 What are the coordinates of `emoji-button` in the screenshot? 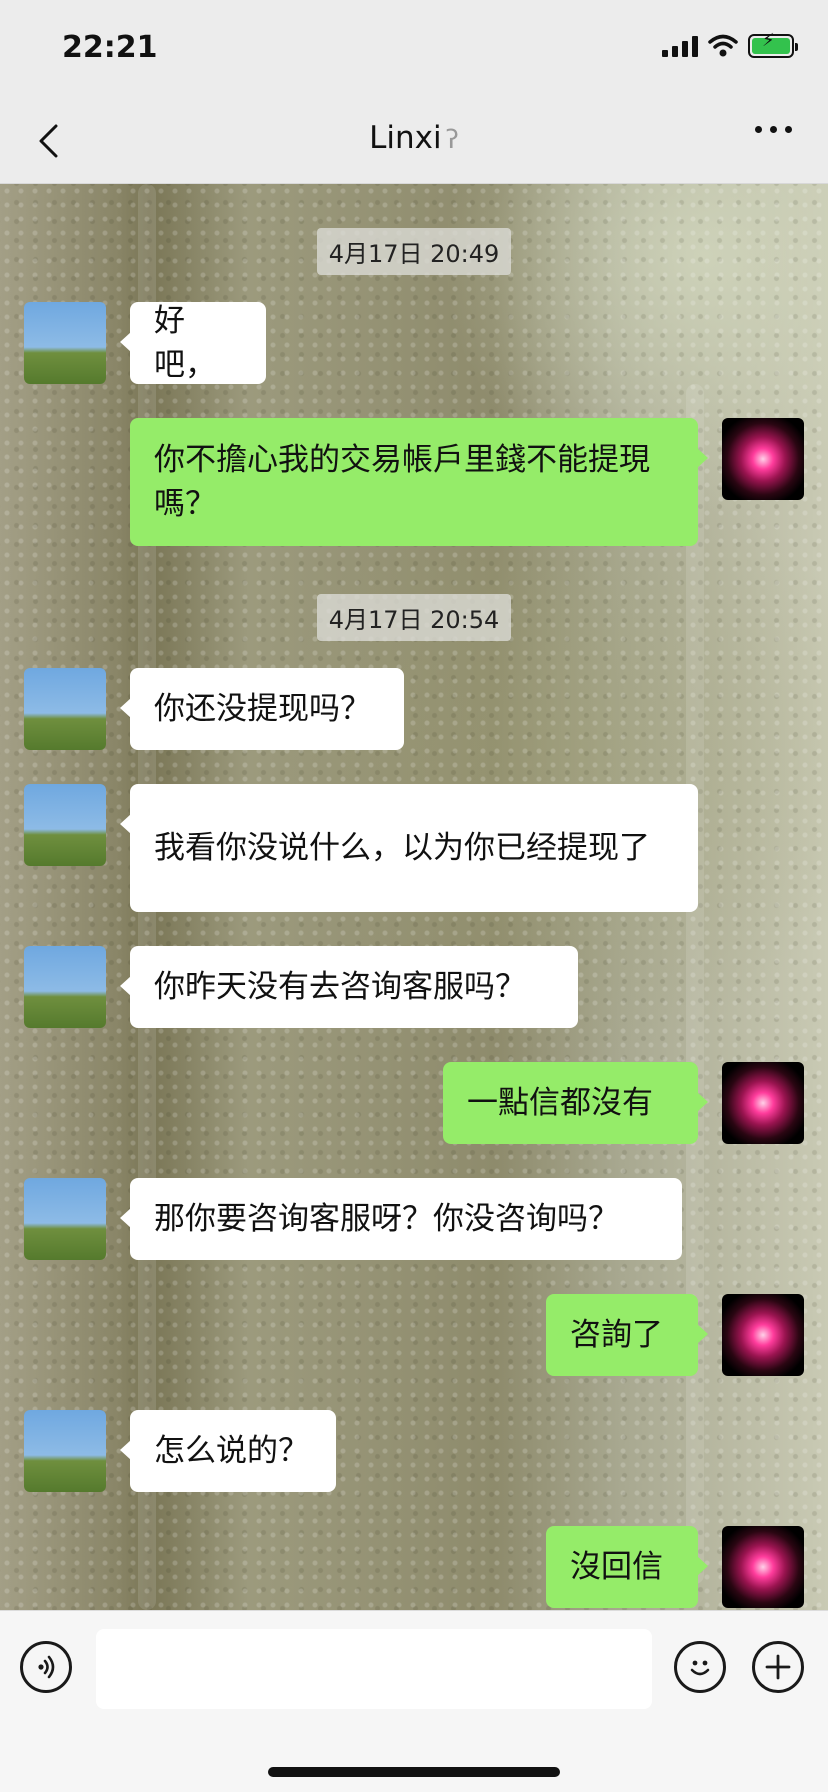 It's located at (700, 1667).